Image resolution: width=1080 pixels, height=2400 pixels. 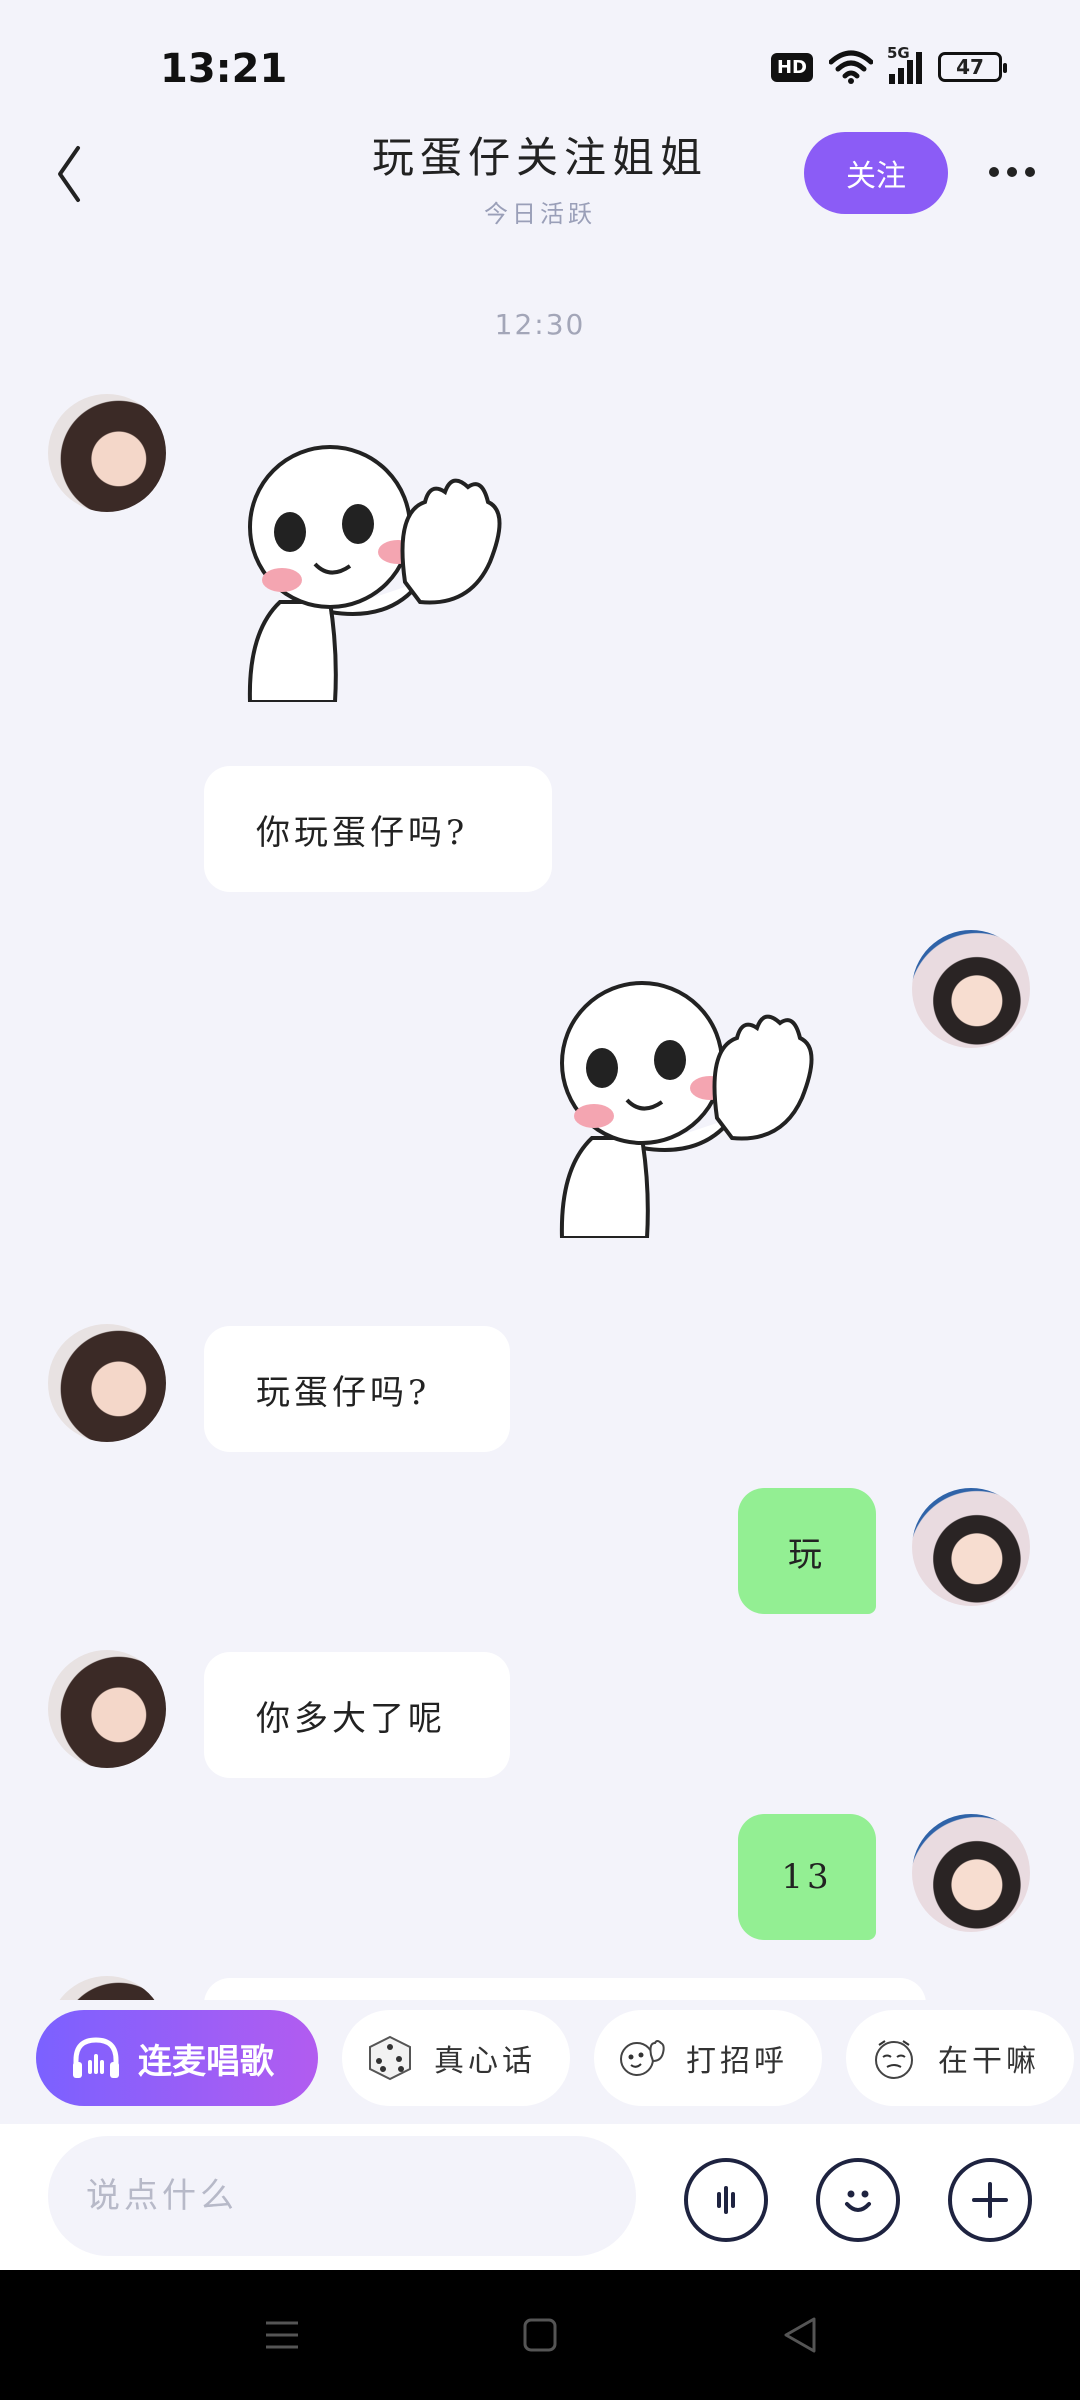 I want to click on outgoing-message-bubble: 玩, so click(x=807, y=1551).